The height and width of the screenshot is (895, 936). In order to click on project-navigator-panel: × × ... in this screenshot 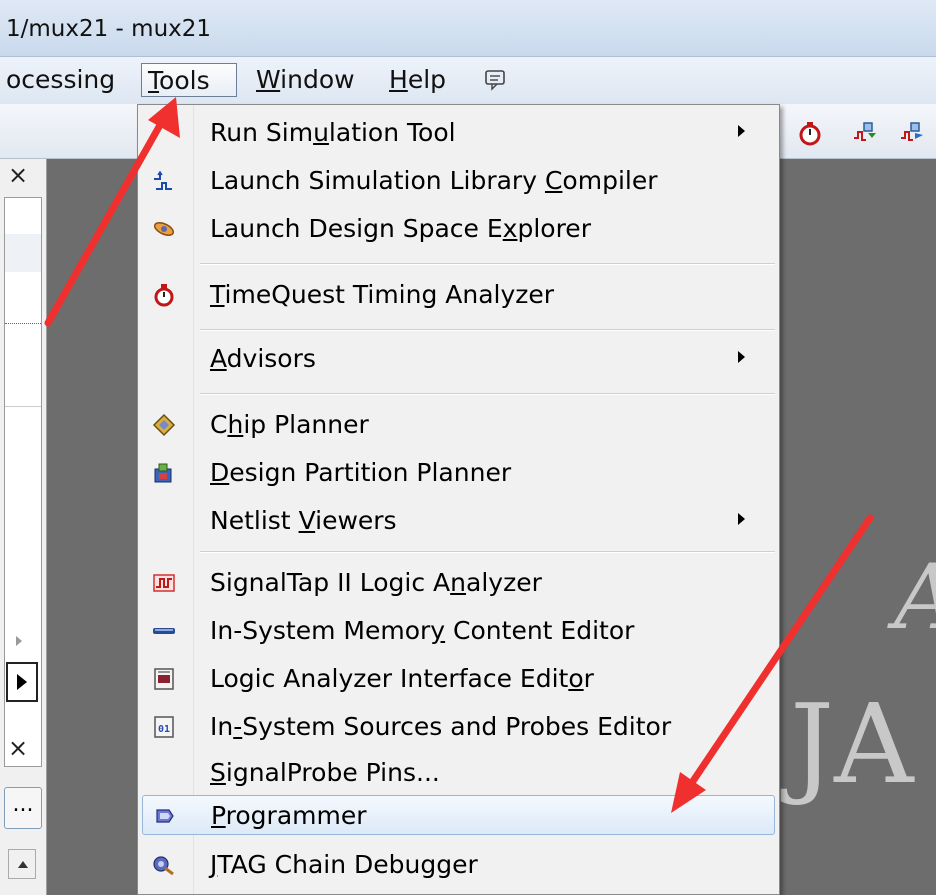, I will do `click(23, 527)`.